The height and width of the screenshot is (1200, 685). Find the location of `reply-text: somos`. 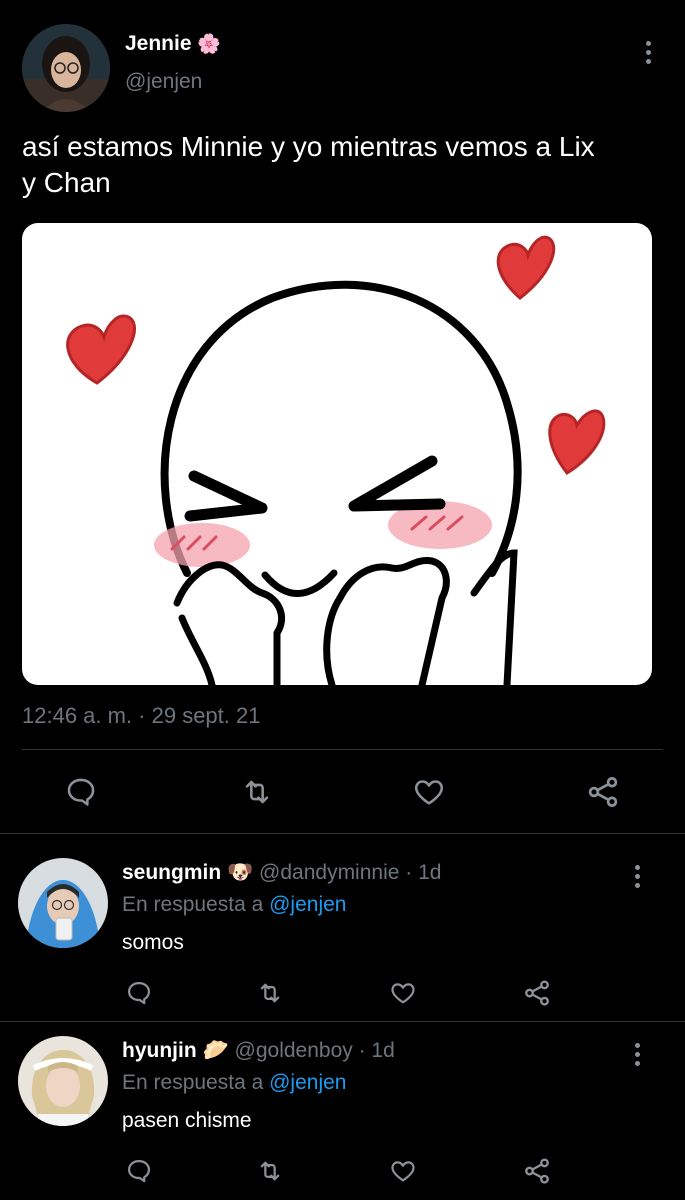

reply-text: somos is located at coordinates (153, 942).